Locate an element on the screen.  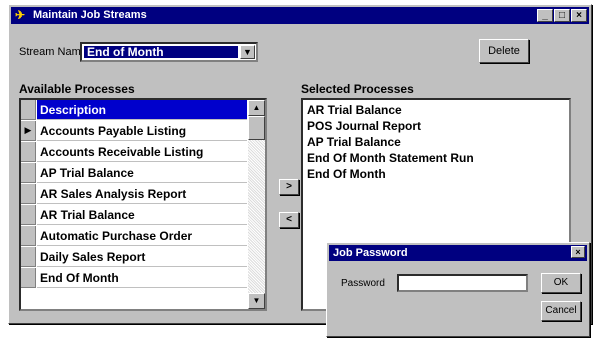
grid-header-row: Description is located at coordinates (134, 110).